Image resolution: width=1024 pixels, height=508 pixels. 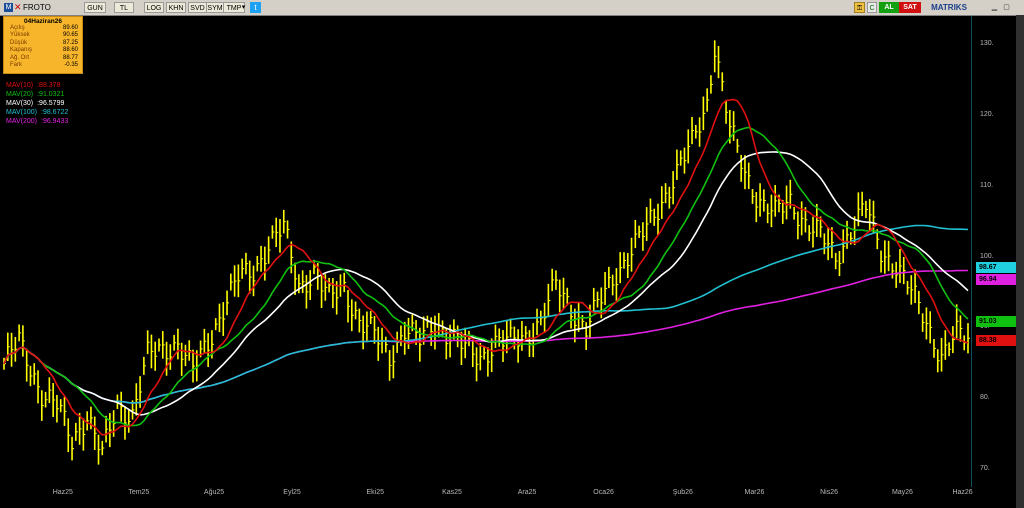 What do you see at coordinates (889, 7) in the screenshot?
I see `buy-button: AL` at bounding box center [889, 7].